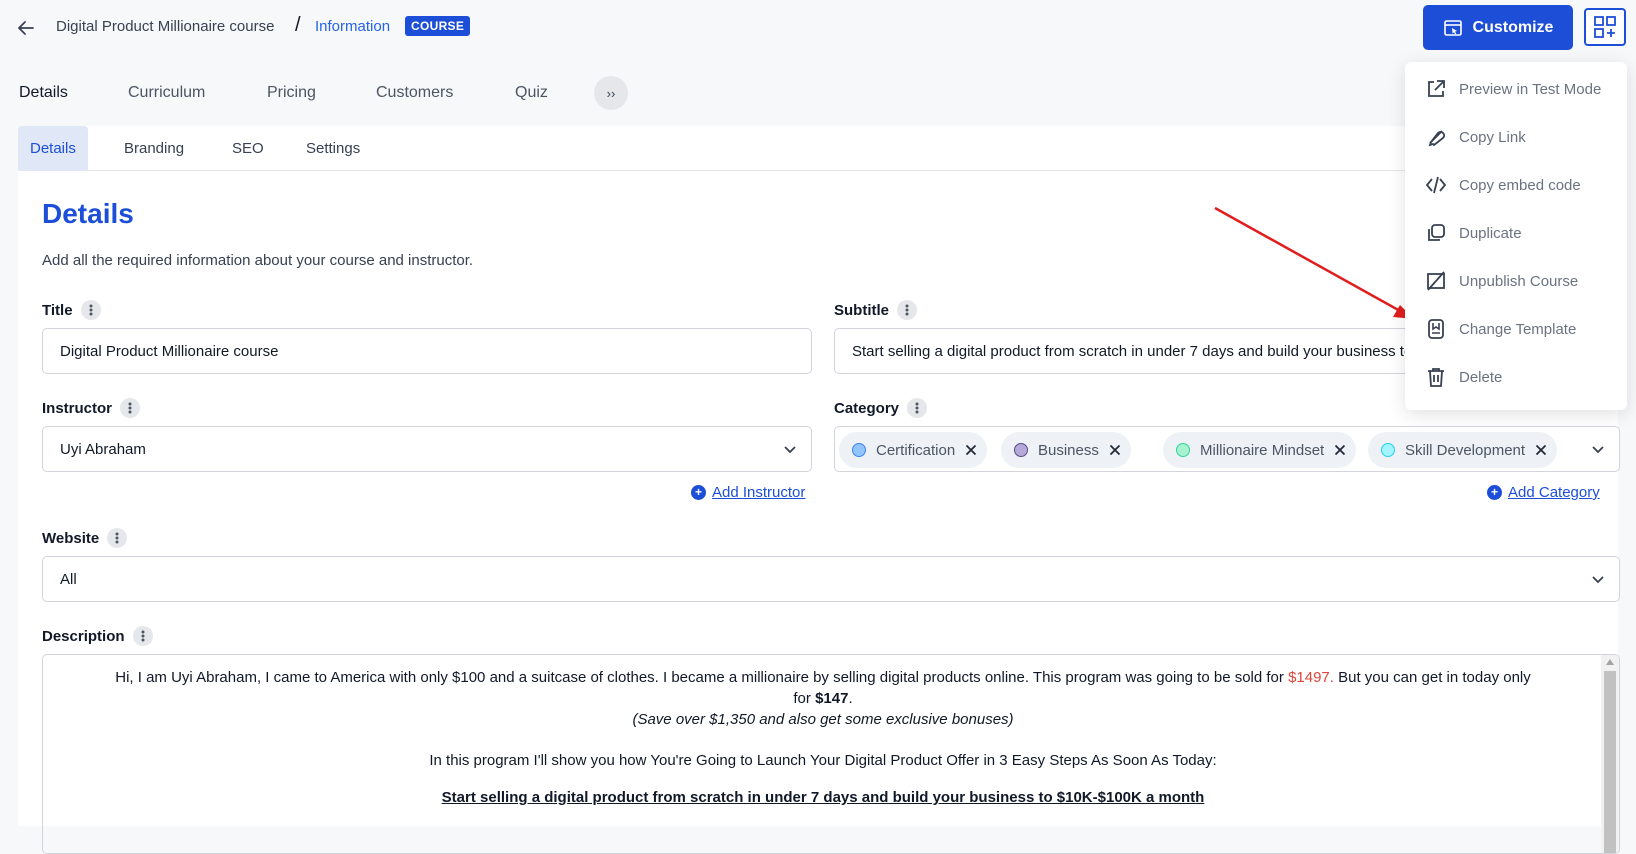 This screenshot has width=1636, height=854. I want to click on description-label-text: Description, so click(83, 636).